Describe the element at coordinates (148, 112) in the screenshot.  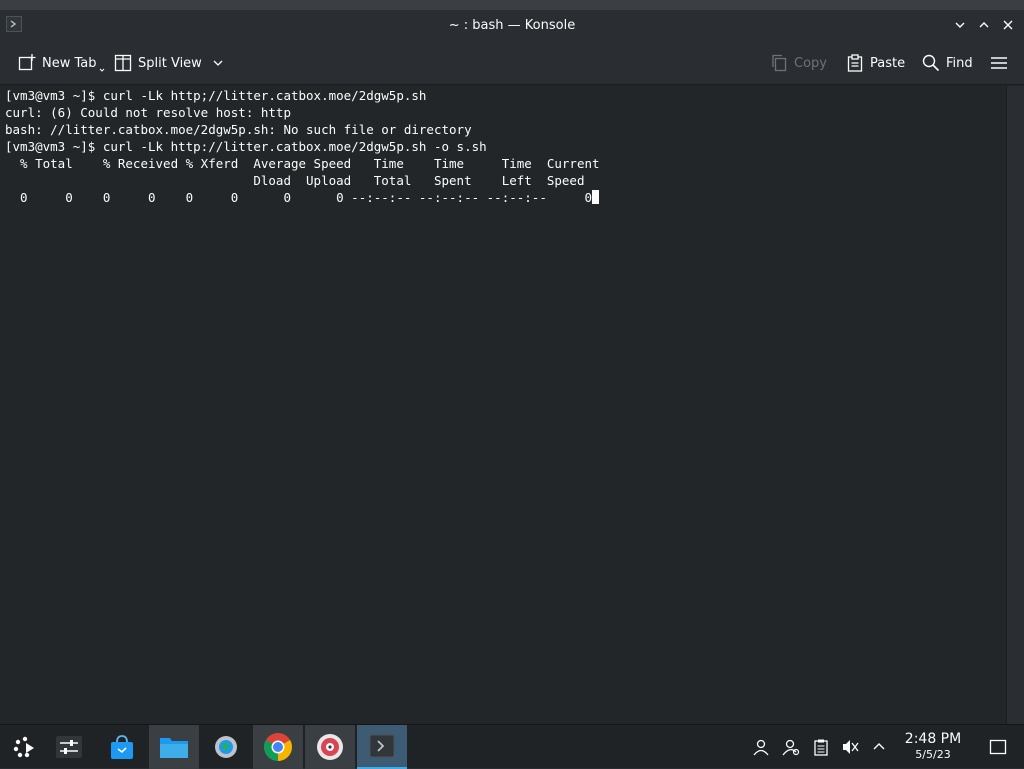
I see `terminal-line: curl: (6) Could not resolve host: http` at that location.